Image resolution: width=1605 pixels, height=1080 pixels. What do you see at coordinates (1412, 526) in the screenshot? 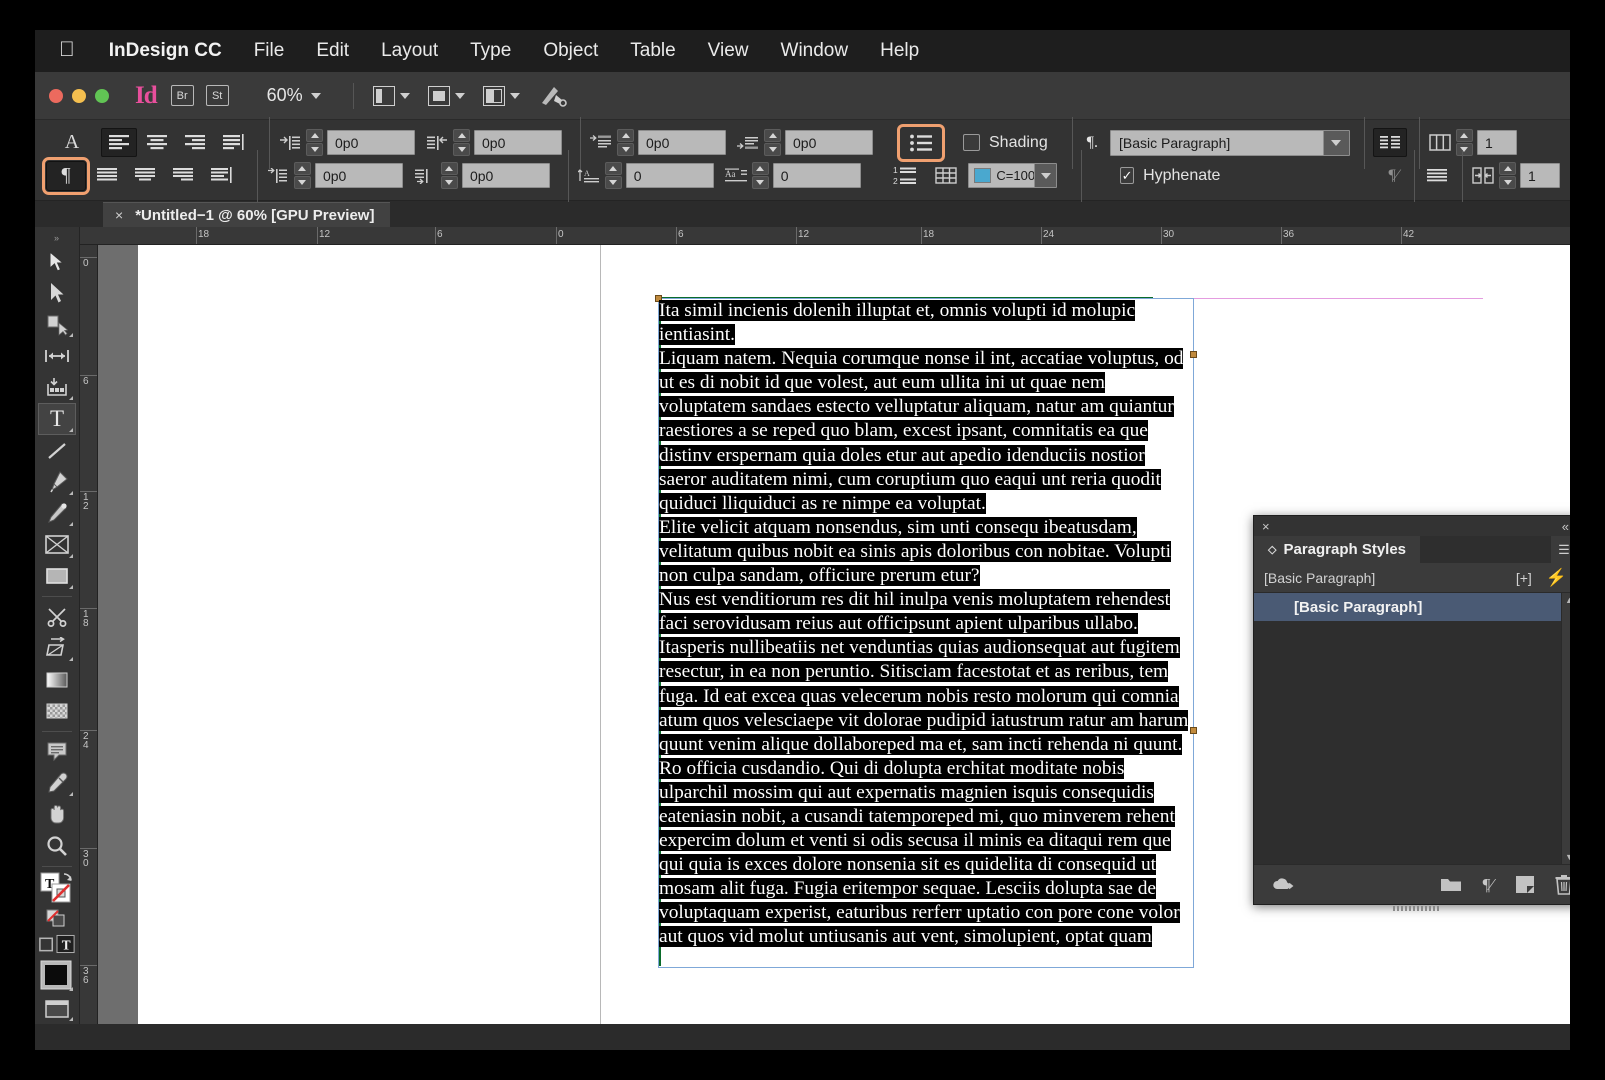
I see `panel-title-bar: × «` at bounding box center [1412, 526].